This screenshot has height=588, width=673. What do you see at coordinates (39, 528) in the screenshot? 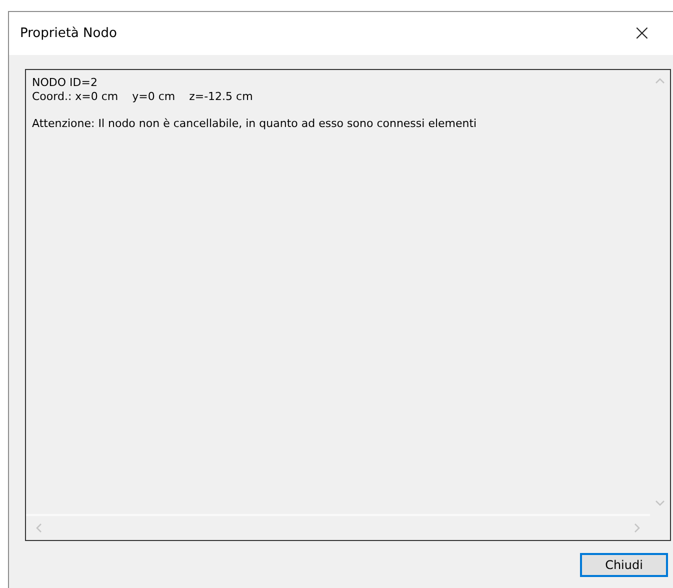
I see `scroll-left-icon` at bounding box center [39, 528].